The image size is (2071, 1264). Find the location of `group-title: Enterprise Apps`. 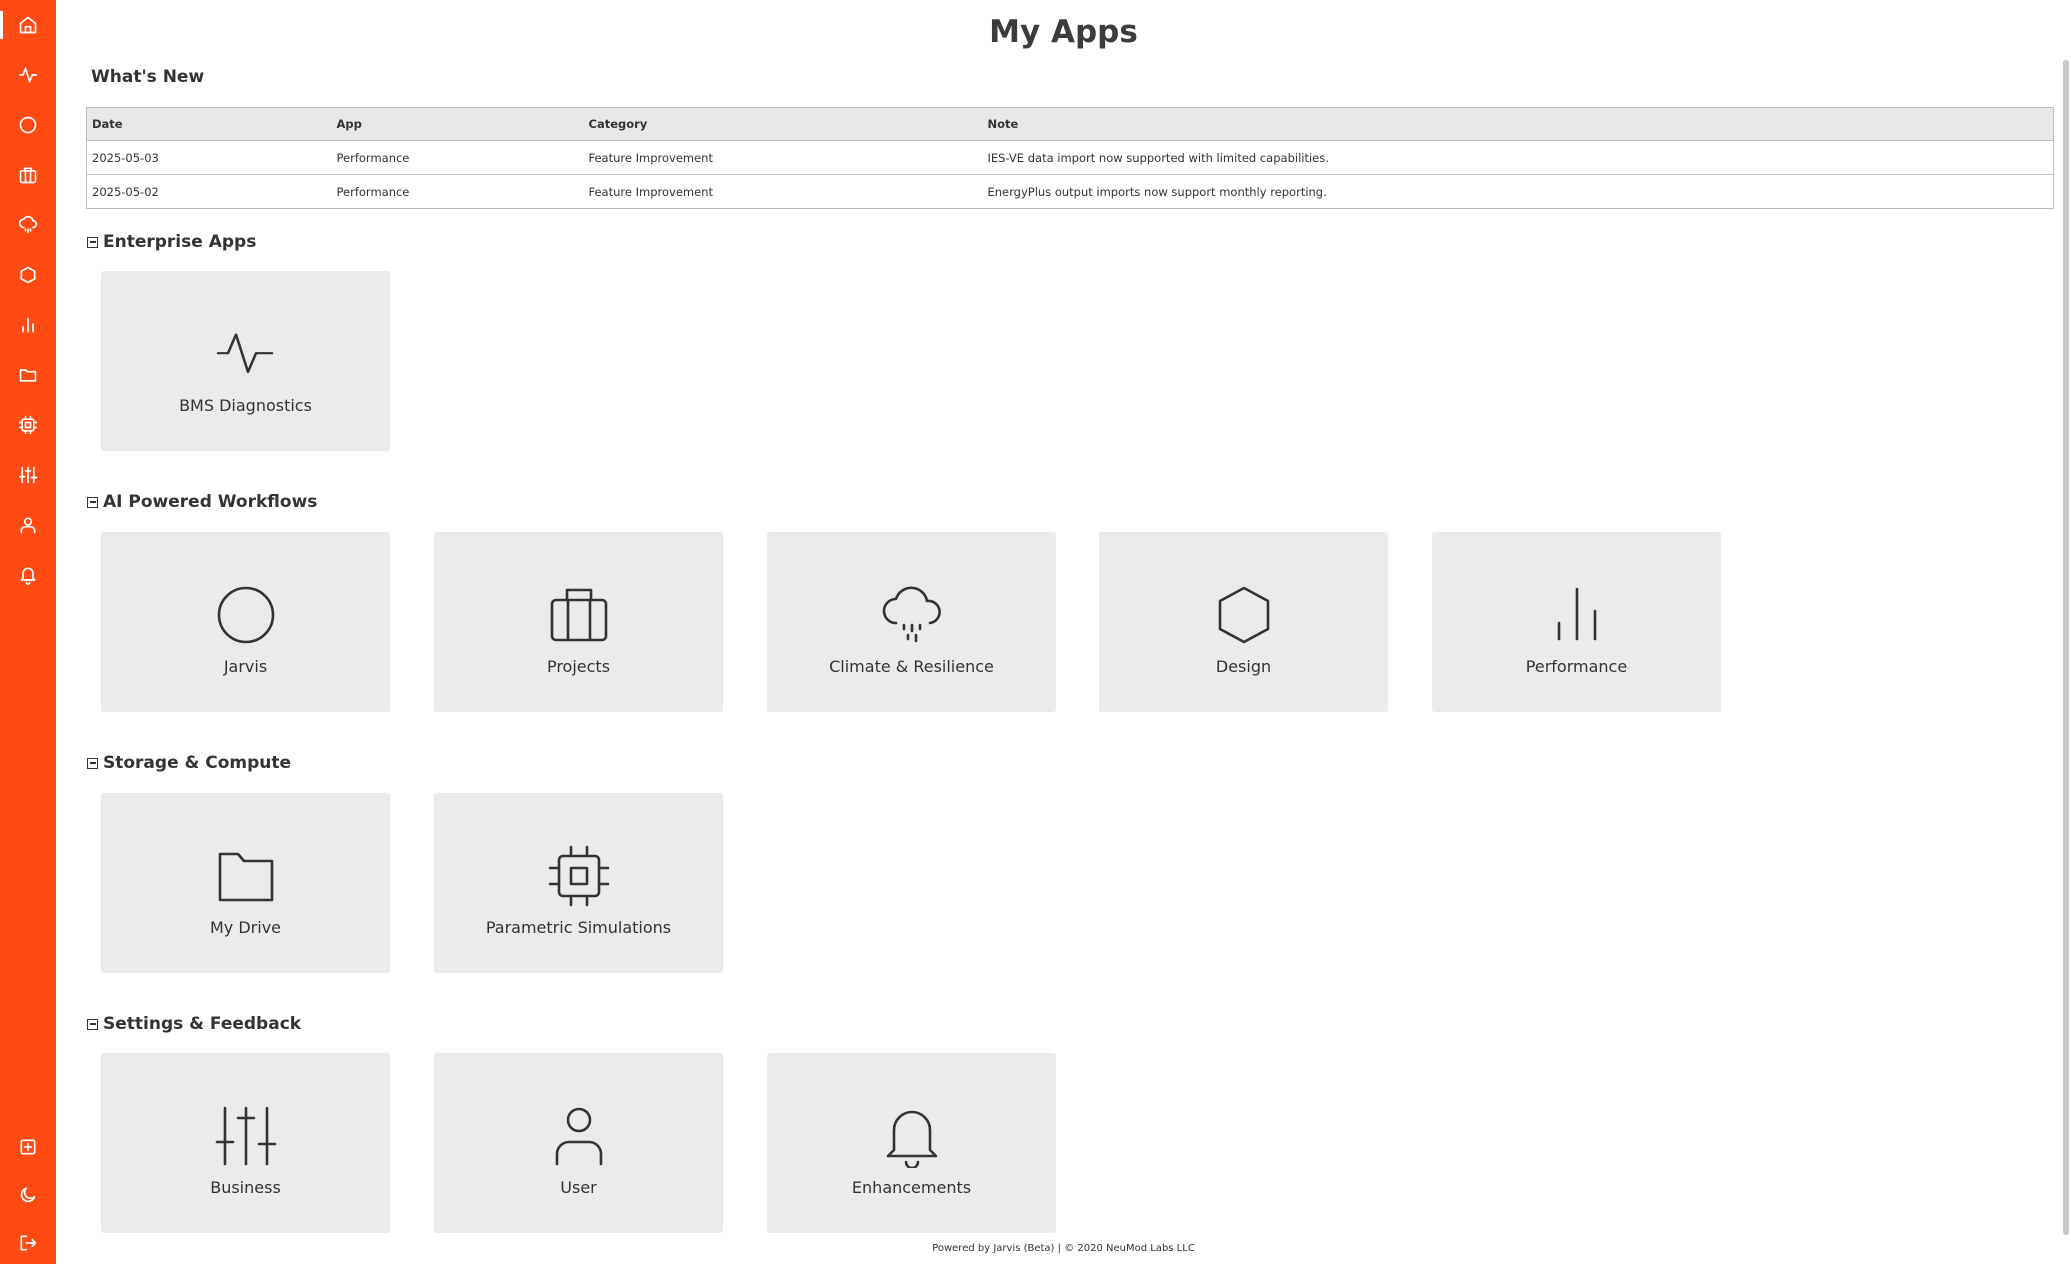

group-title: Enterprise Apps is located at coordinates (180, 242).